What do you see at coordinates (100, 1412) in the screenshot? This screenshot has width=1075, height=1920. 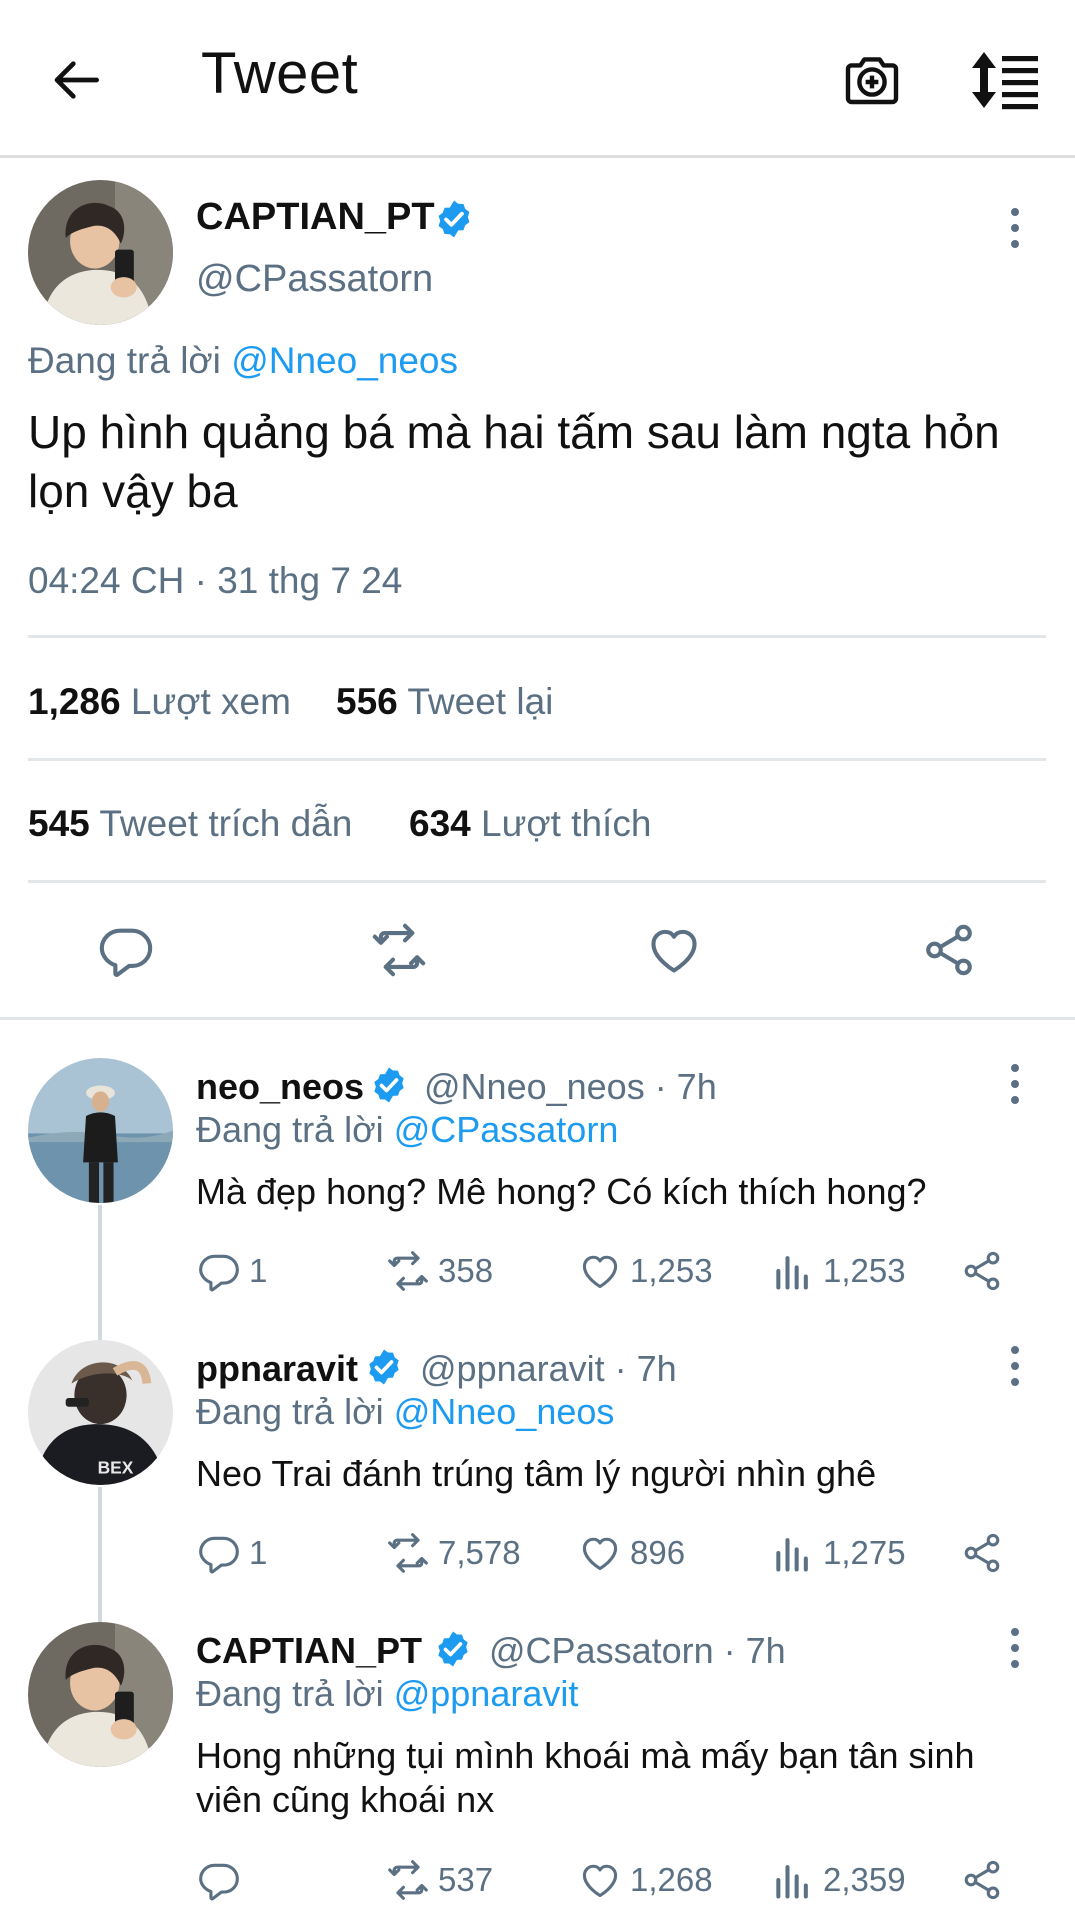 I see `reply-avatar: BEX` at bounding box center [100, 1412].